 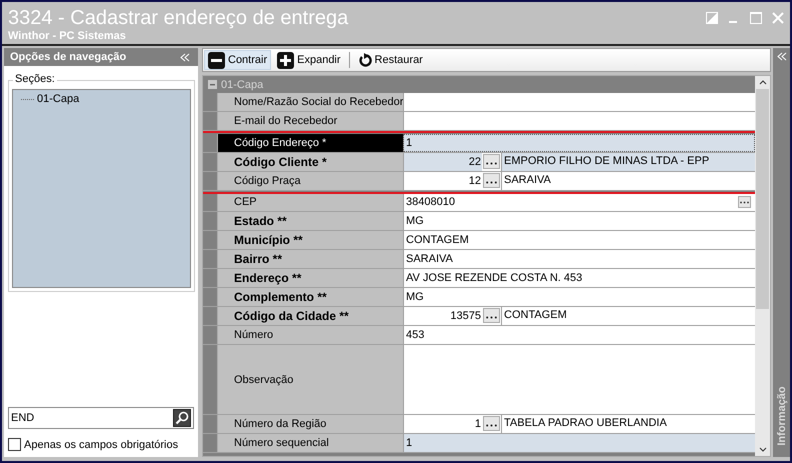 What do you see at coordinates (390, 60) in the screenshot?
I see `toolbar-button: Restaurar` at bounding box center [390, 60].